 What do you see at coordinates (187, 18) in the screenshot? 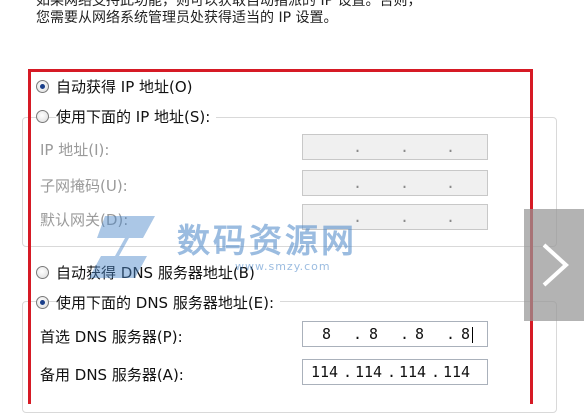
I see `intro-text-line2: 您需要从网络系统管理员处获得适当的 IP 设置。` at bounding box center [187, 18].